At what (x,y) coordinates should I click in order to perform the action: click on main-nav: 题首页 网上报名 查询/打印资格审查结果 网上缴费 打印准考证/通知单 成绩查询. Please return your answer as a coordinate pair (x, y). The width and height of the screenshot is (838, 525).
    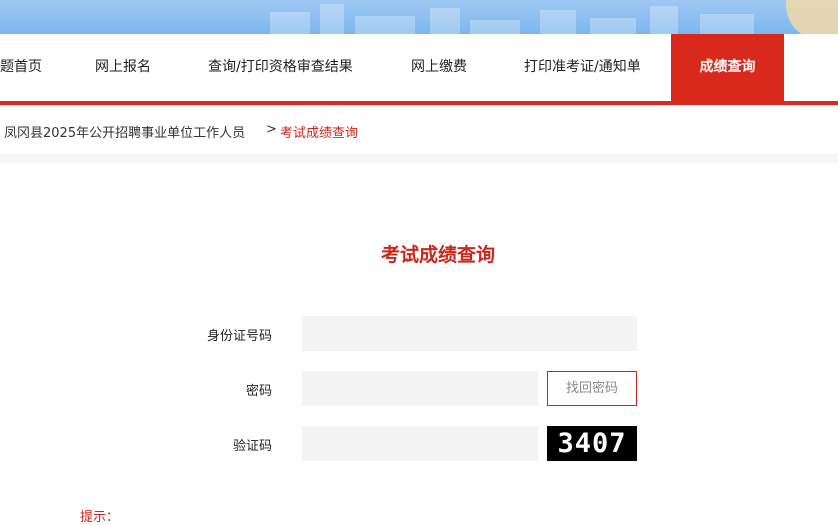
    Looking at the image, I should click on (419, 67).